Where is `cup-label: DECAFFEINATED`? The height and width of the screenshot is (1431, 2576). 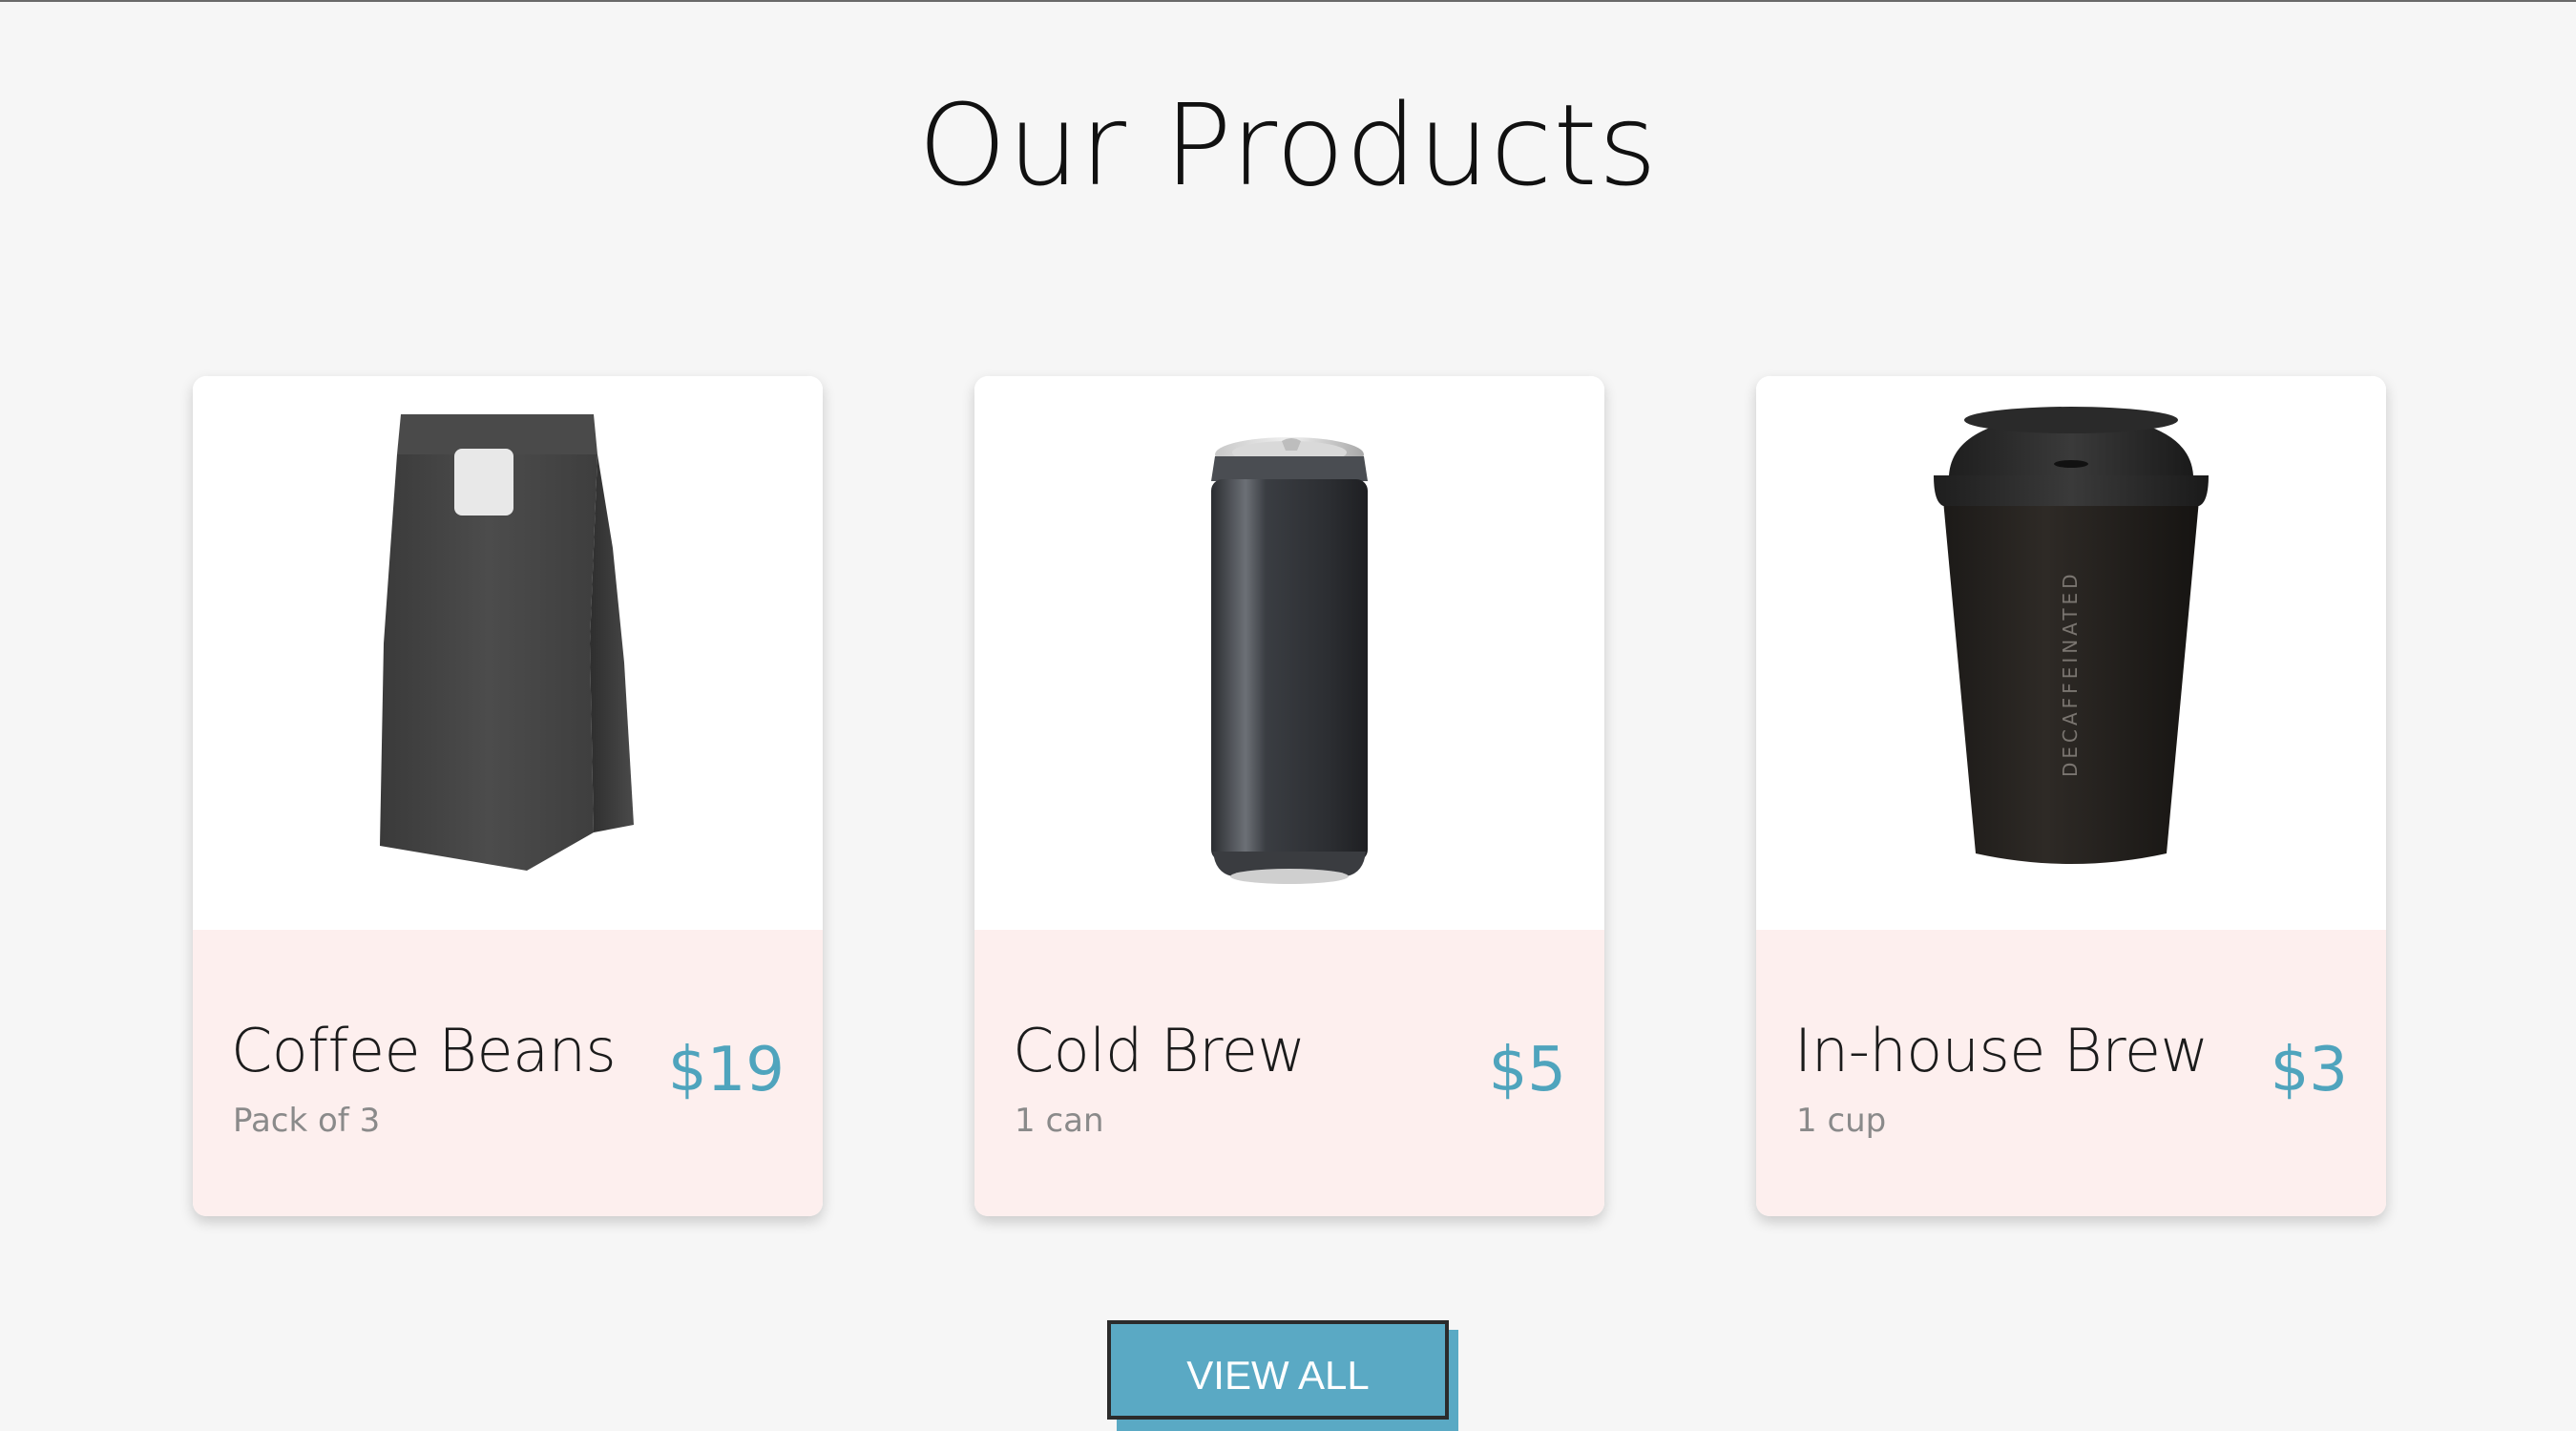
cup-label: DECAFFEINATED is located at coordinates (2070, 673).